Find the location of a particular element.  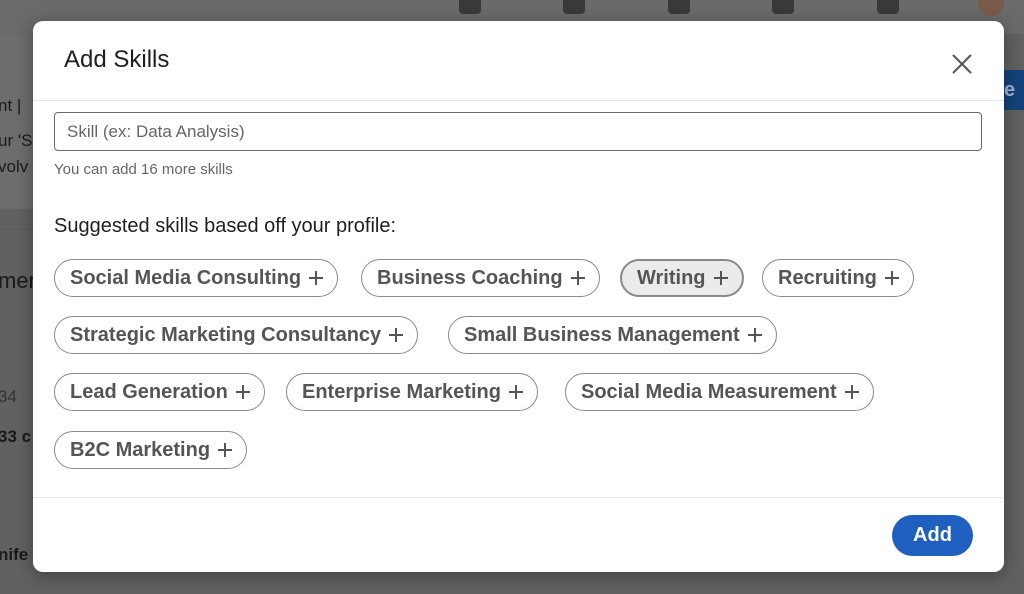

skill-pill-social-media-consulting: Social Media Consulting is located at coordinates (196, 278).